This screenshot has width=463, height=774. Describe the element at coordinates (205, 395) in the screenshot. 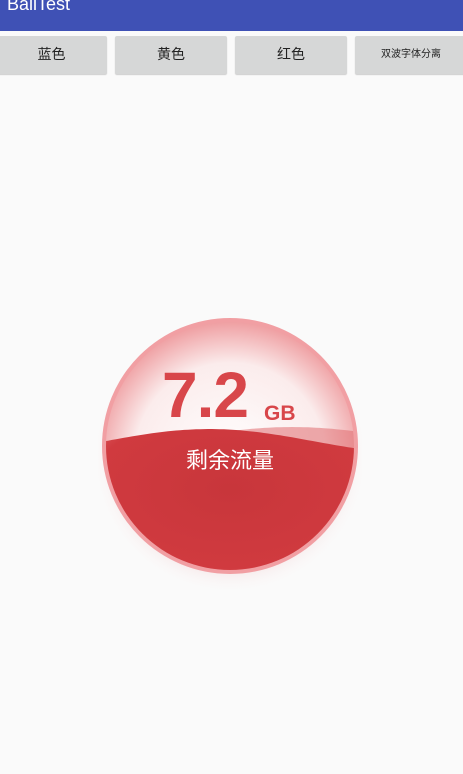

I see `remaining-value: 7.2` at that location.